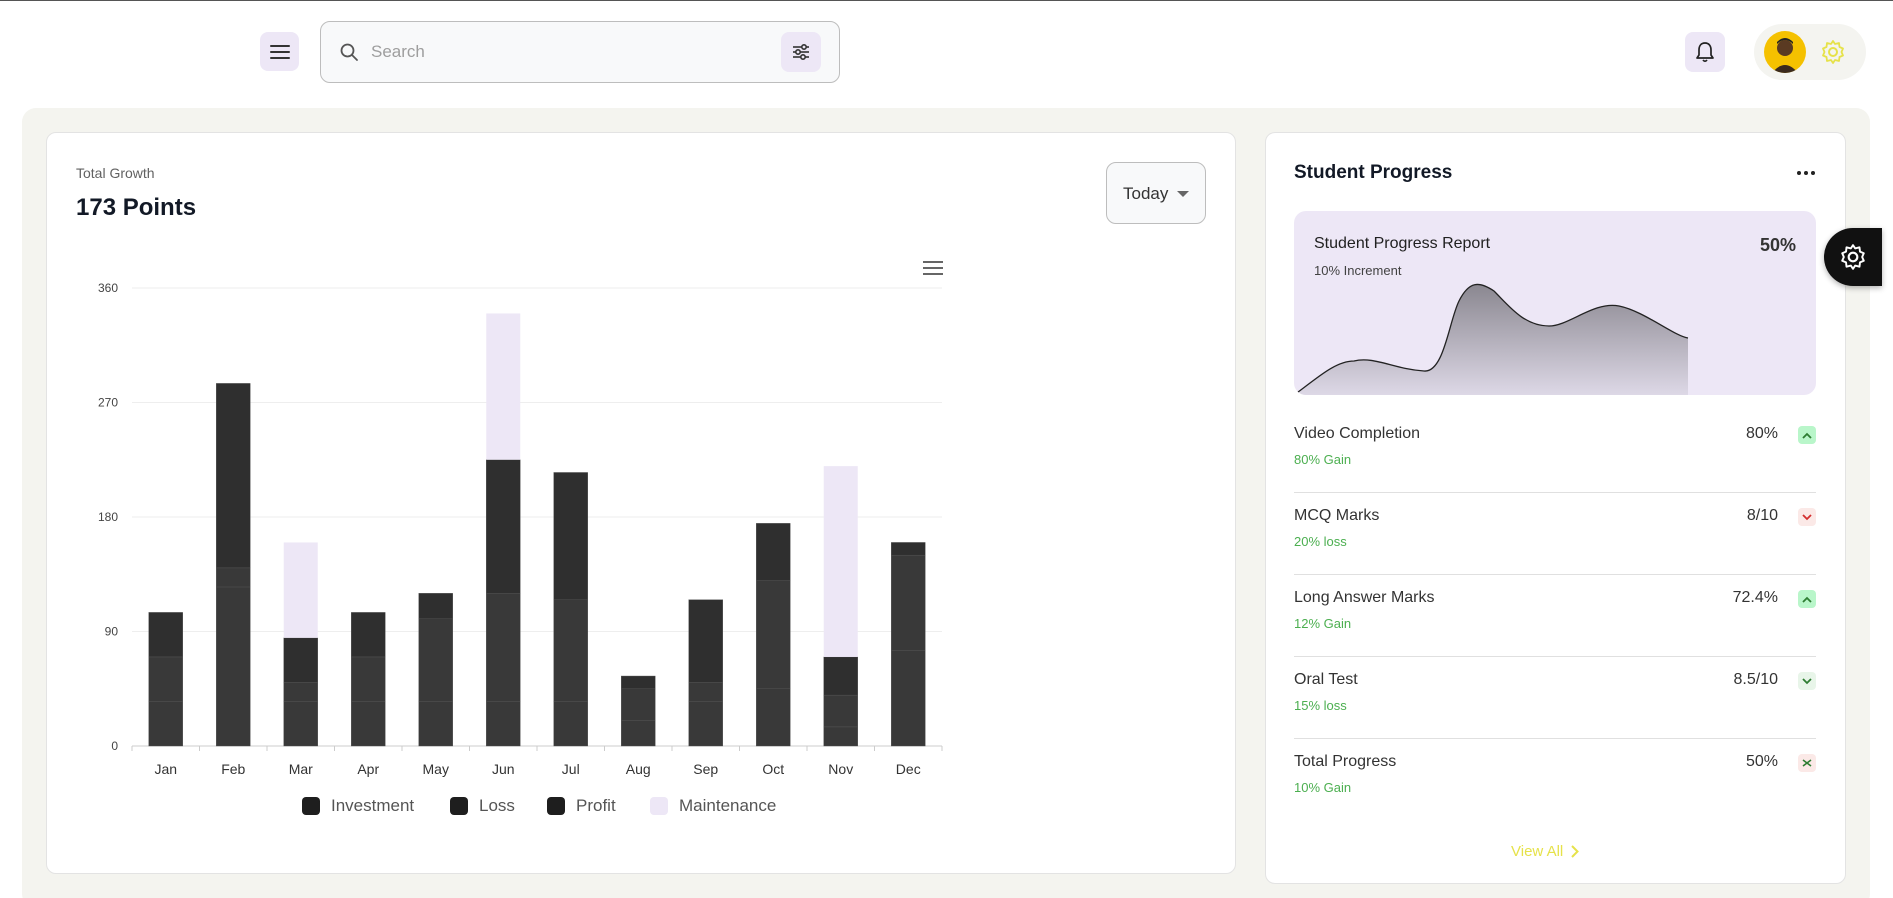 Image resolution: width=1893 pixels, height=898 pixels. What do you see at coordinates (1762, 515) in the screenshot?
I see `metric-value: 8/10` at bounding box center [1762, 515].